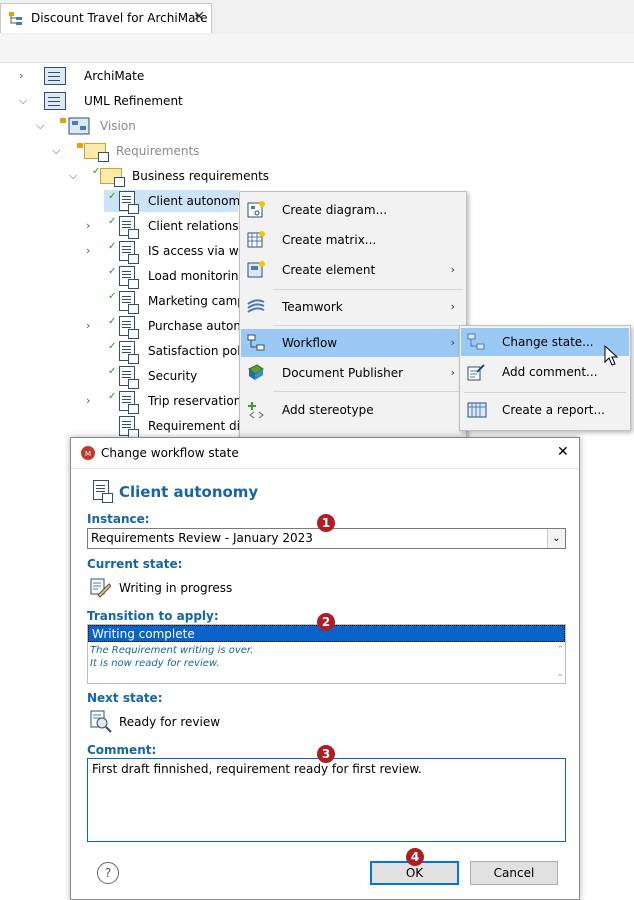 This screenshot has height=900, width=634. I want to click on tree-item-label: ArchiMate, so click(114, 76).